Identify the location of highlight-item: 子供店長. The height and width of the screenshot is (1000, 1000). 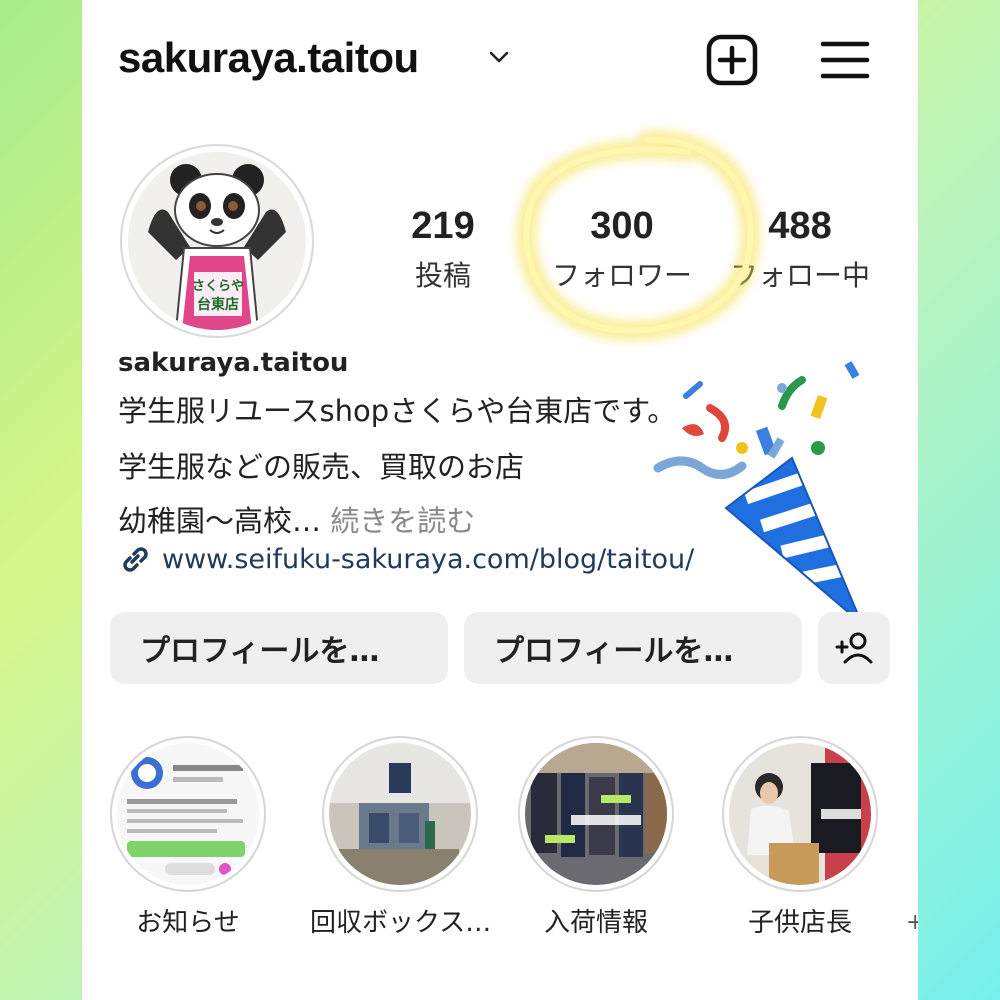
(800, 837).